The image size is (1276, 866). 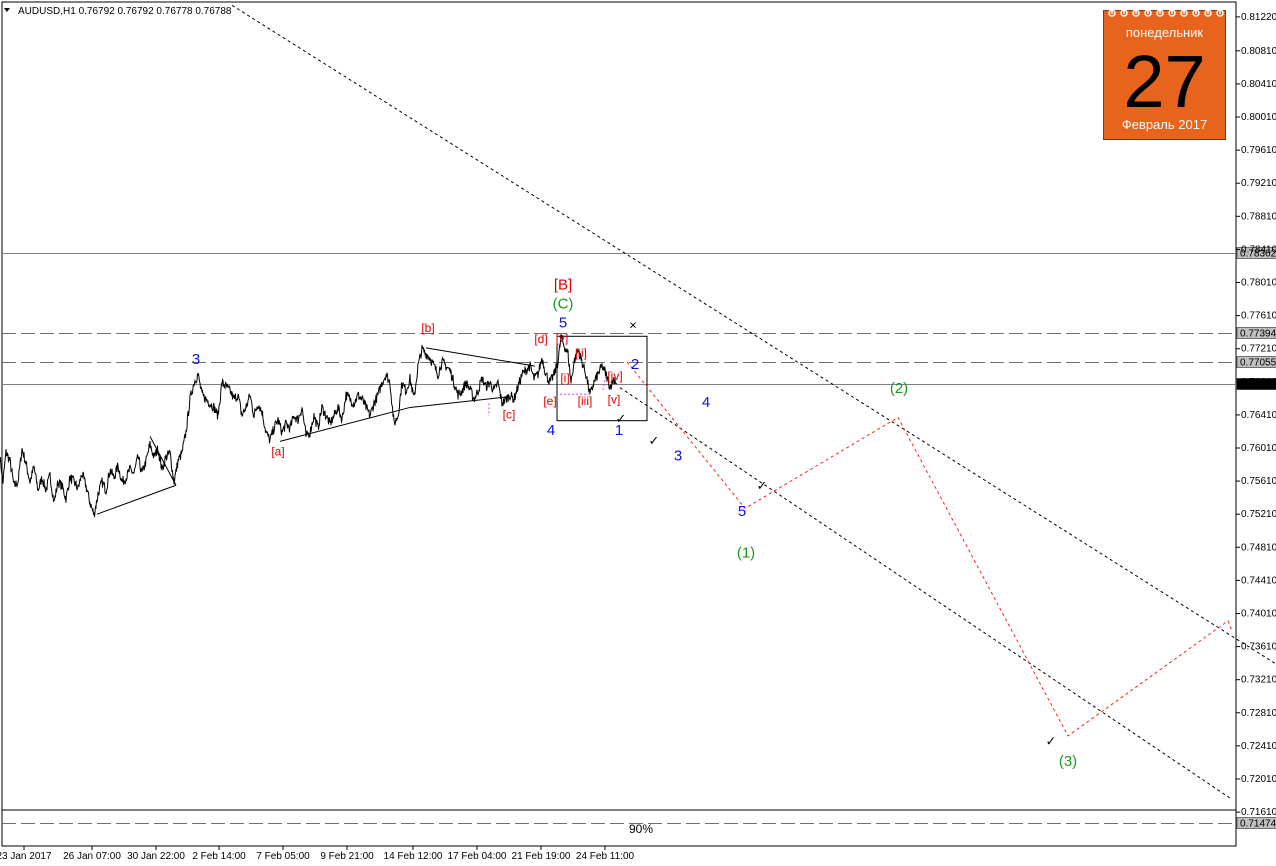 What do you see at coordinates (92, 856) in the screenshot?
I see `x-tick-label: 26 Jan 07:00` at bounding box center [92, 856].